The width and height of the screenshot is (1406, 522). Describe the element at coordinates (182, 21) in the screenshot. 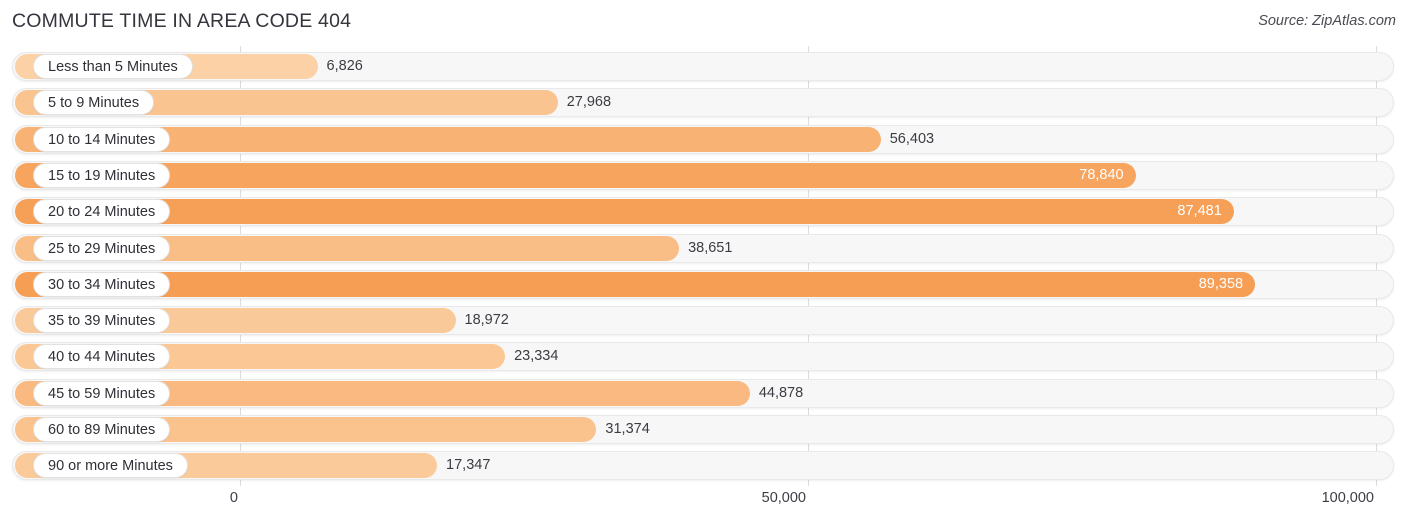

I see `page-title: COMMUTE TIME IN AREA CODE 404` at that location.